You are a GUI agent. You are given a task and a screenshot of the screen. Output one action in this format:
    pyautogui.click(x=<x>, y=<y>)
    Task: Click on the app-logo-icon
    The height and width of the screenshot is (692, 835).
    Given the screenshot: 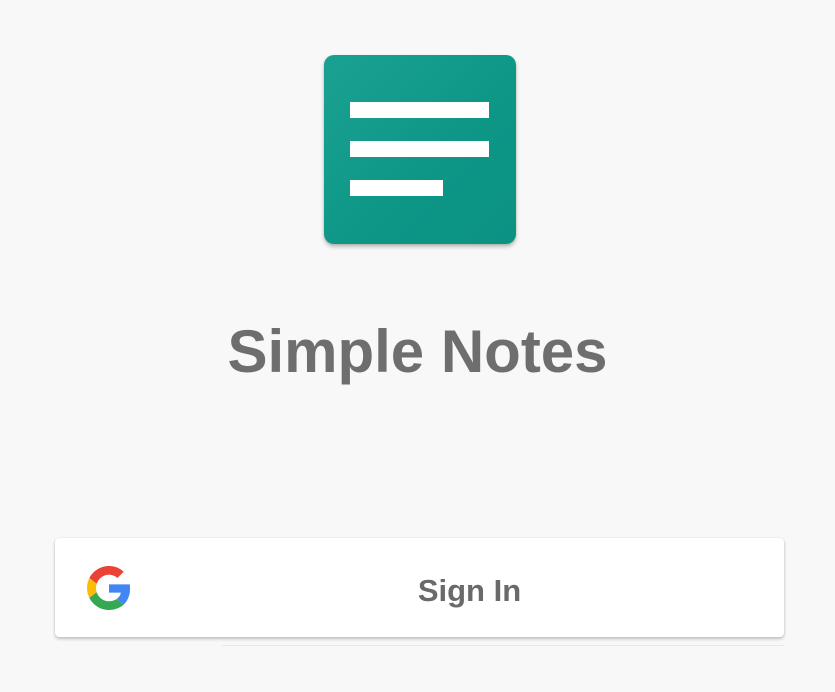 What is the action you would take?
    pyautogui.click(x=420, y=149)
    